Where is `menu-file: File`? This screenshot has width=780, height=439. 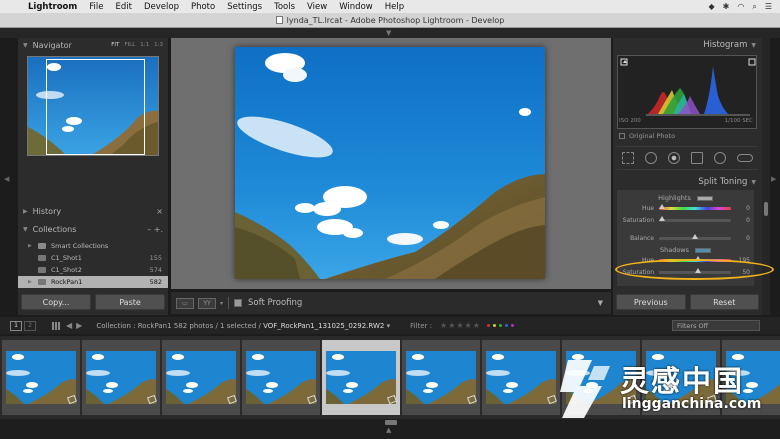 menu-file: File is located at coordinates (96, 7).